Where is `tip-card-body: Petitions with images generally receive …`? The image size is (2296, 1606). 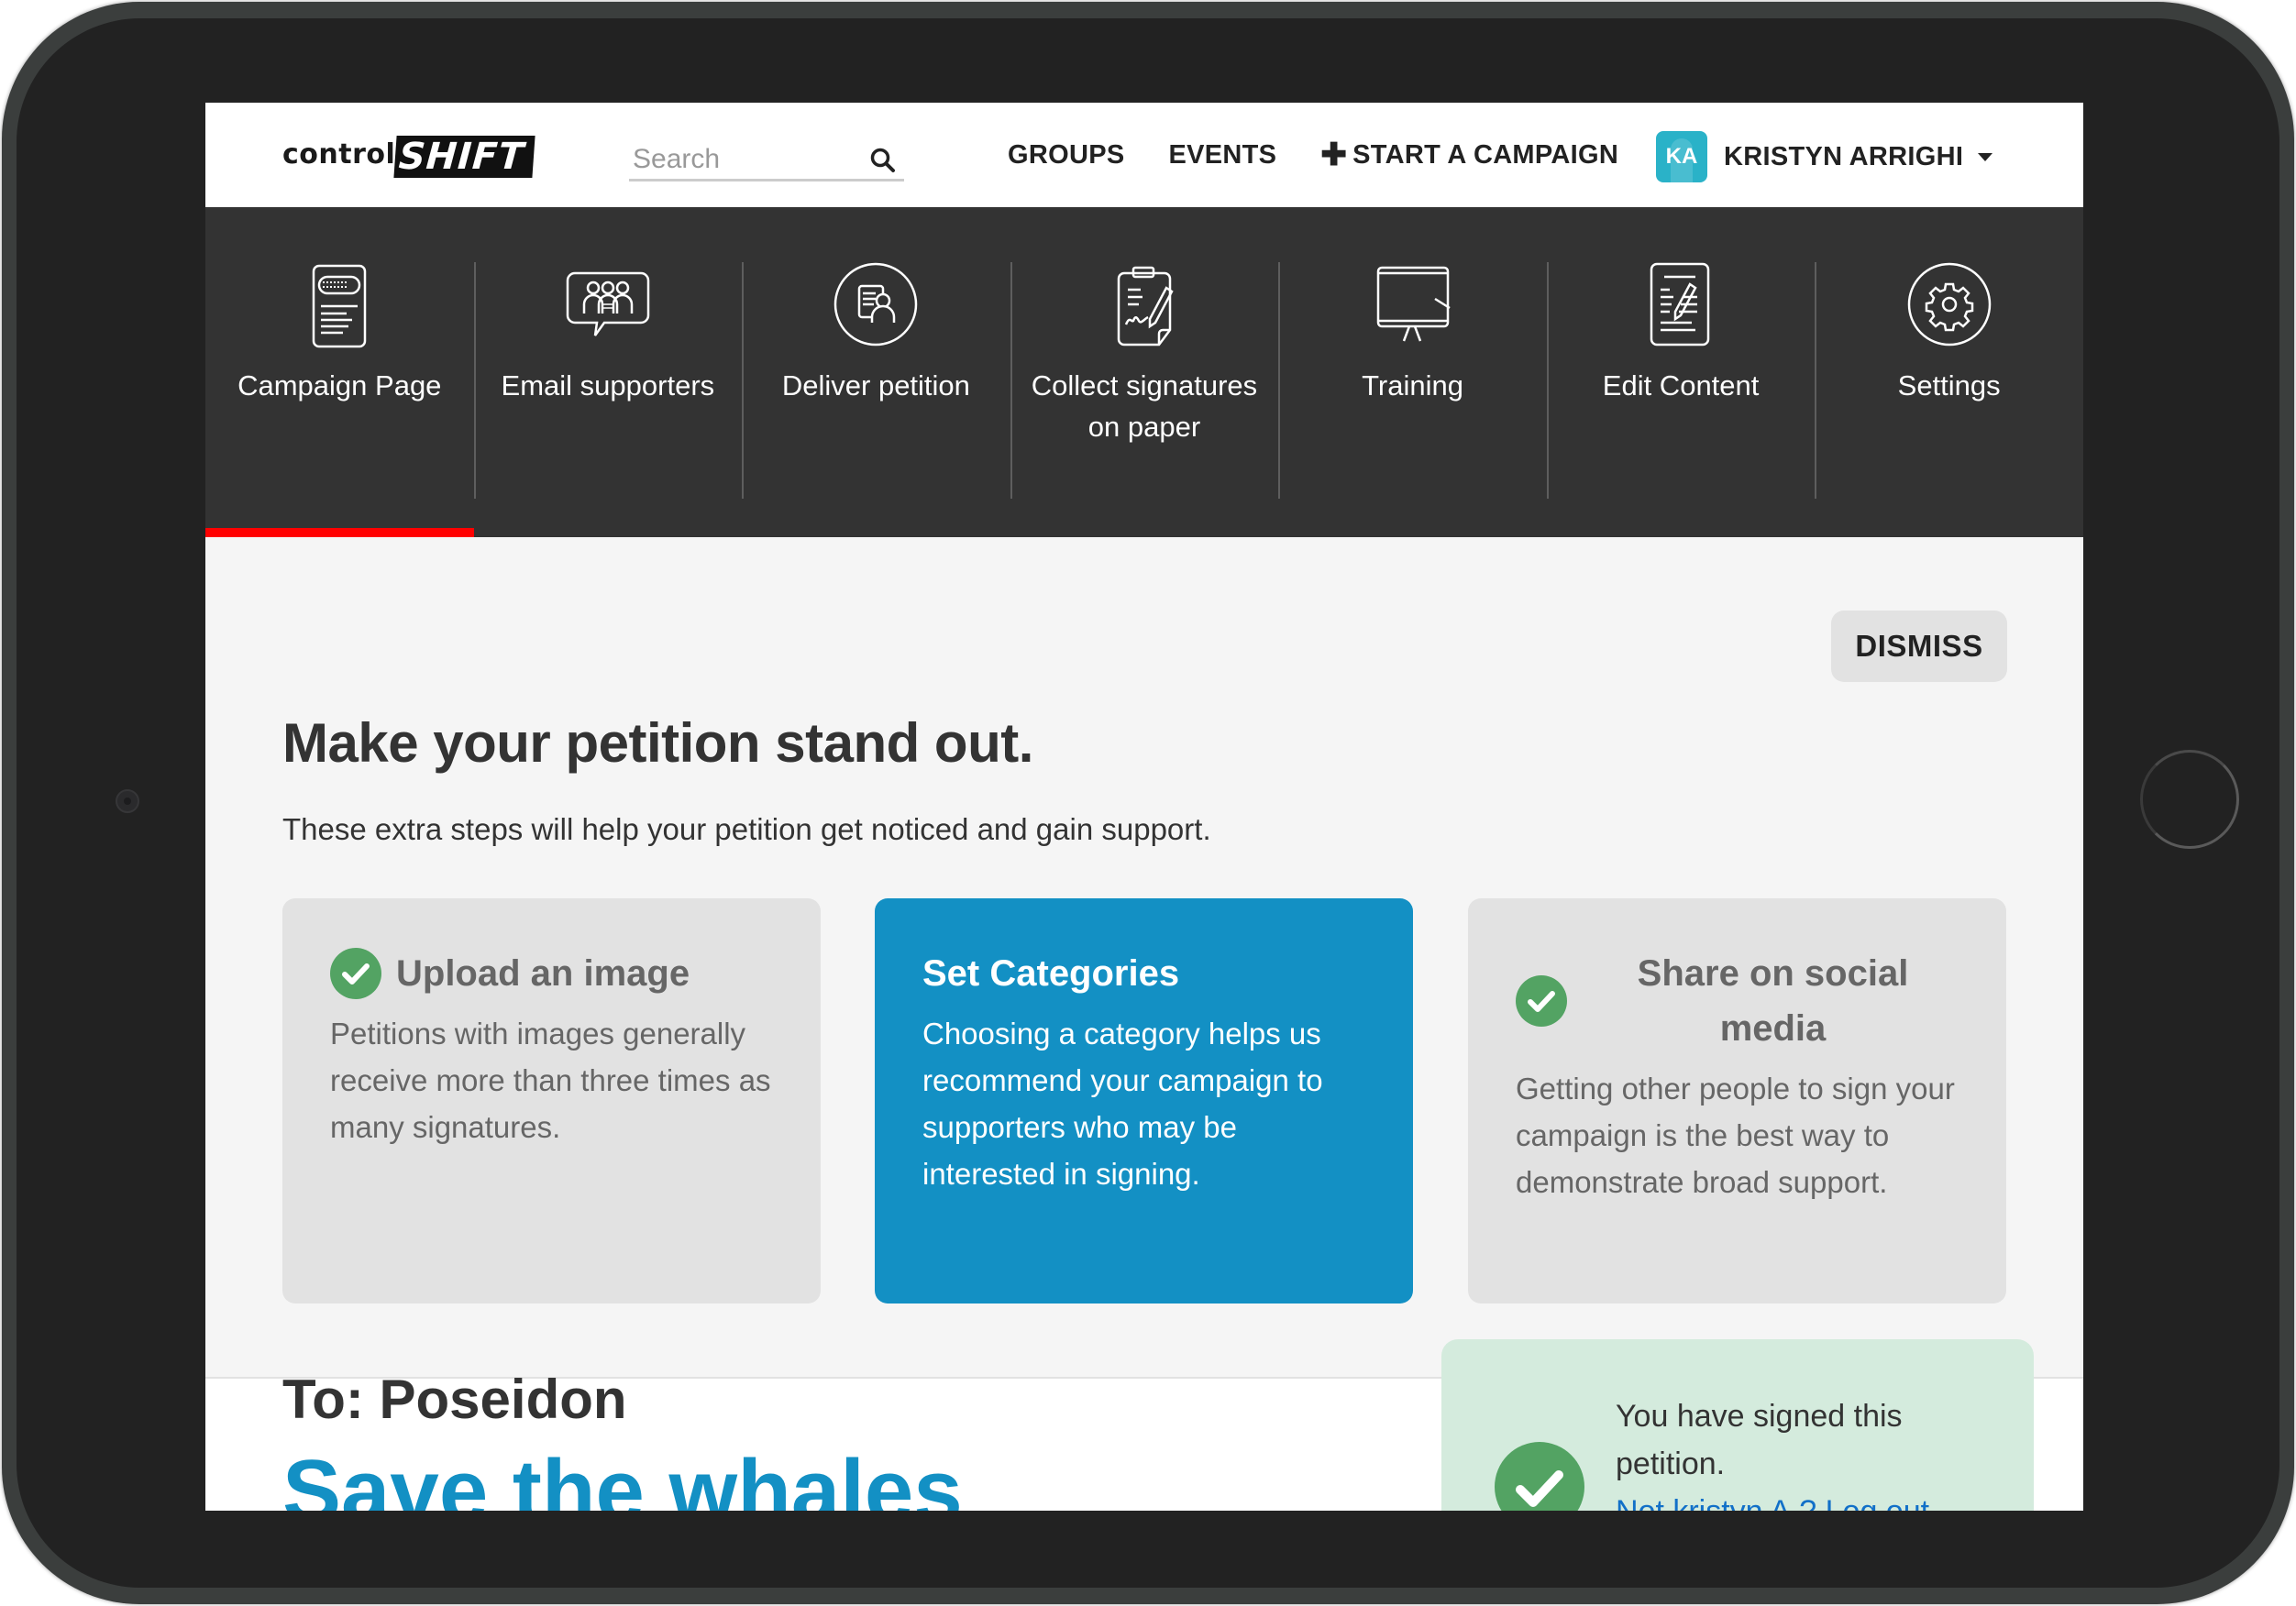
tip-card-body: Petitions with images generally receive … is located at coordinates (550, 1080).